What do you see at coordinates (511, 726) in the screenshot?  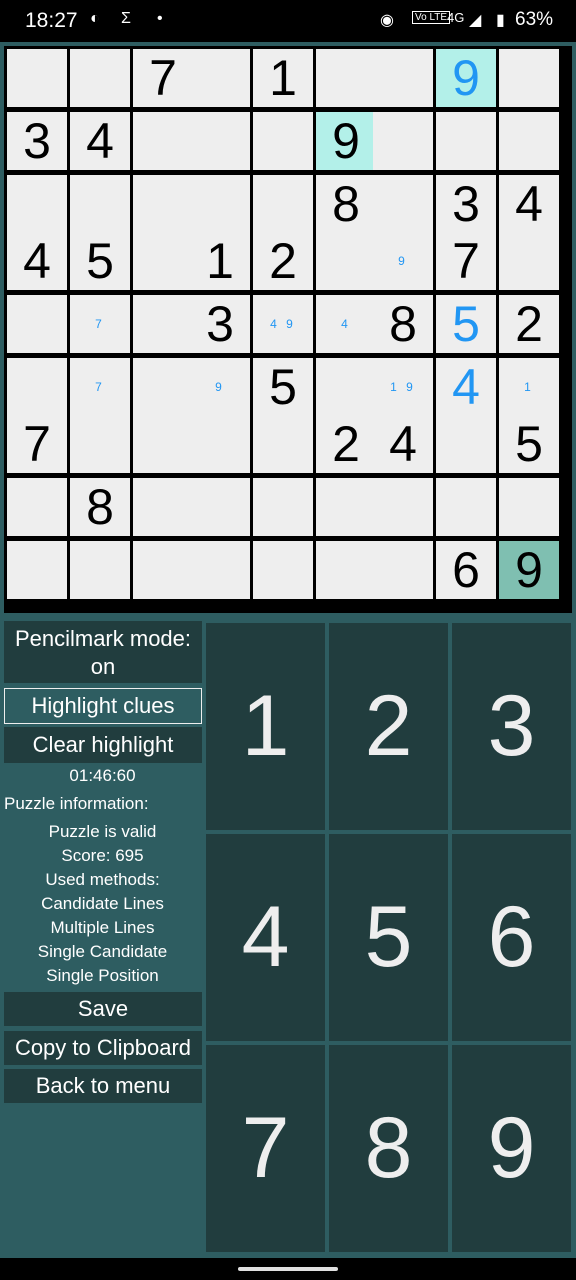 I see `number-key-3: 3` at bounding box center [511, 726].